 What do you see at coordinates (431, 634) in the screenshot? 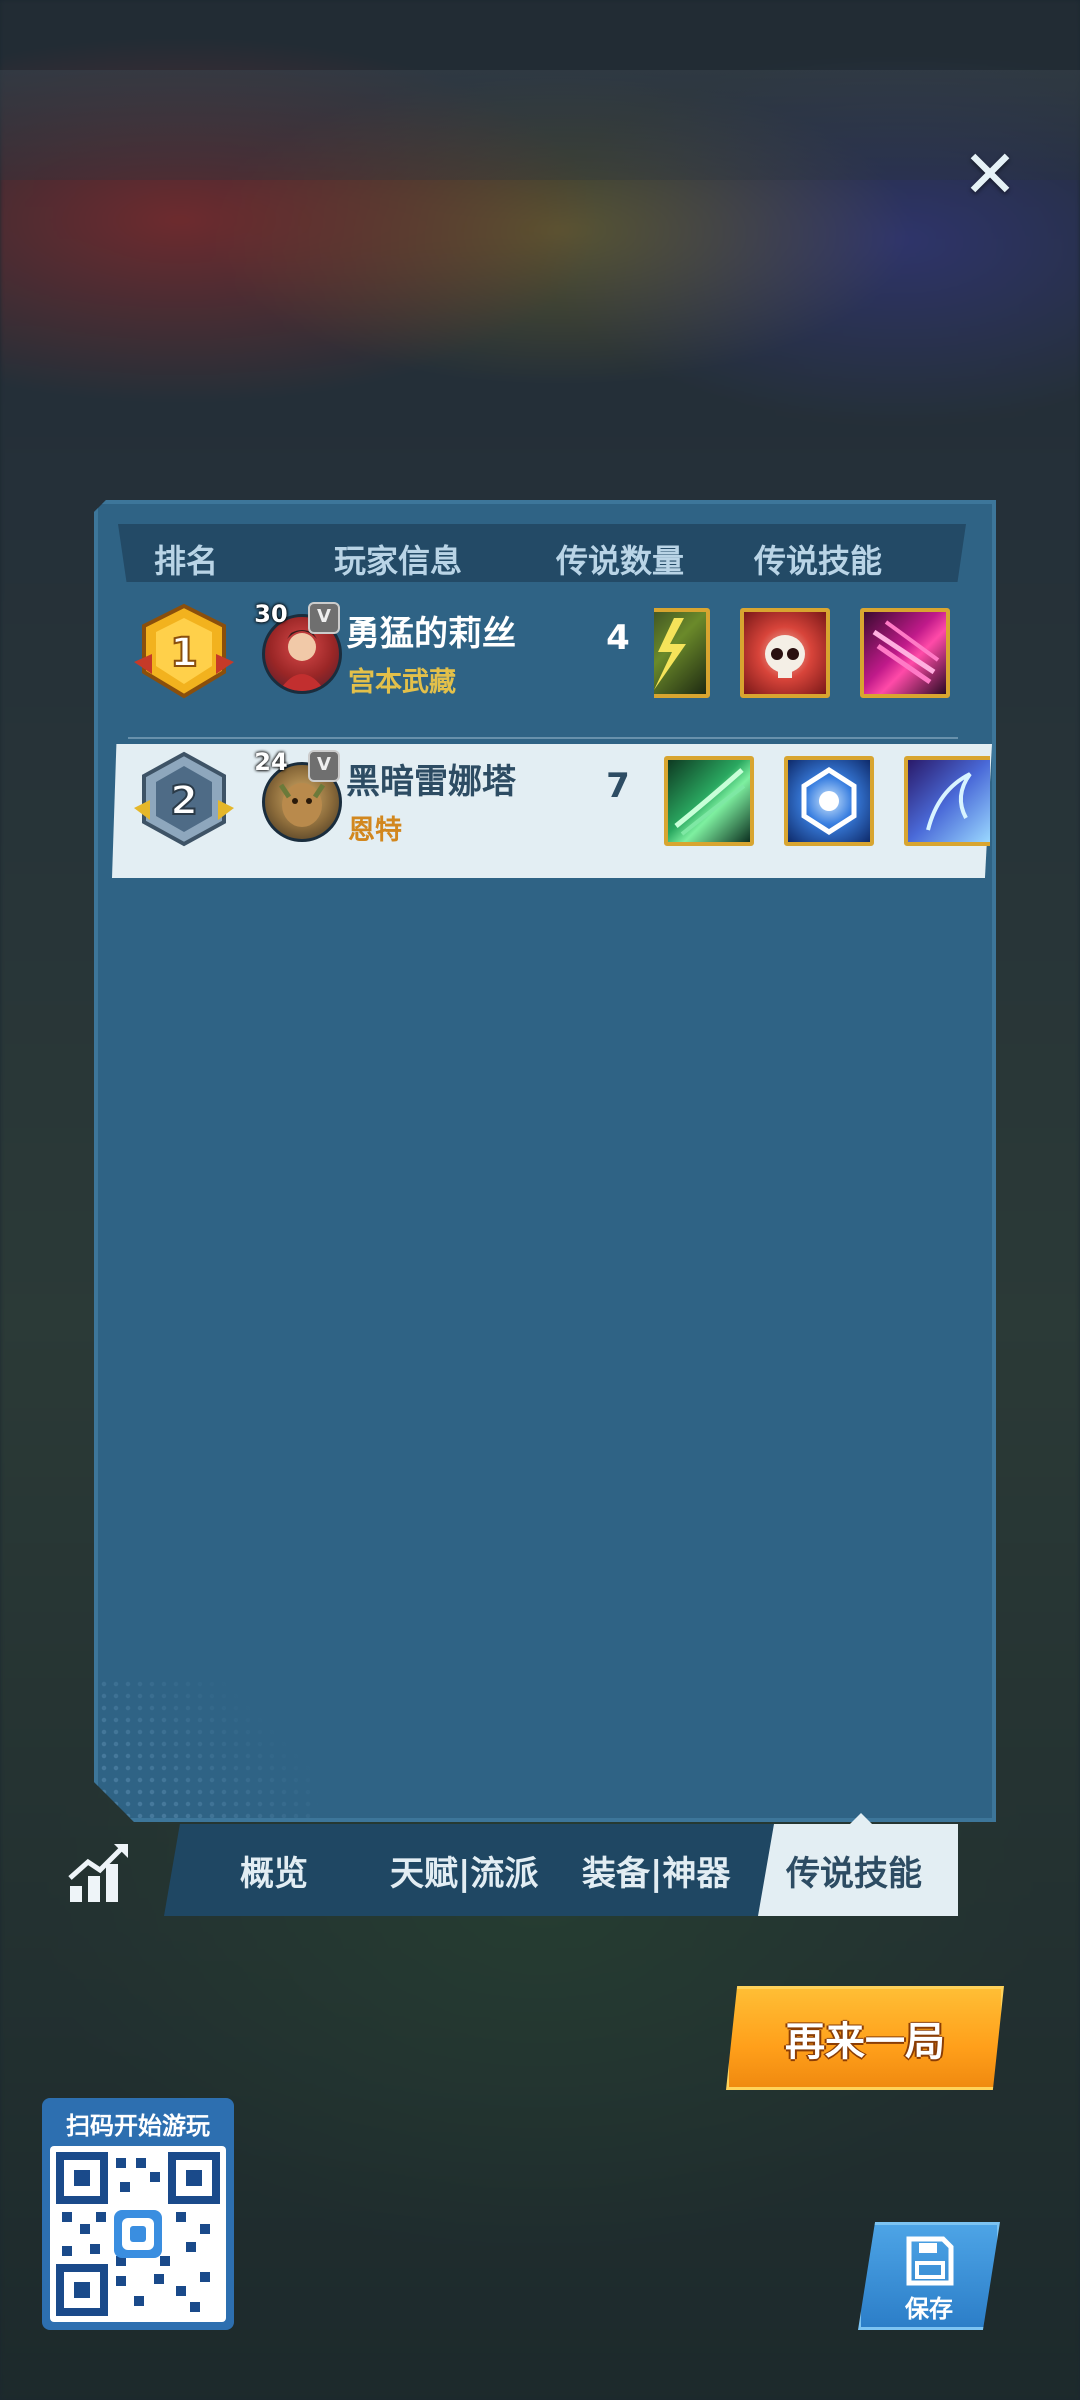
I see `player-name: 勇猛的莉丝` at bounding box center [431, 634].